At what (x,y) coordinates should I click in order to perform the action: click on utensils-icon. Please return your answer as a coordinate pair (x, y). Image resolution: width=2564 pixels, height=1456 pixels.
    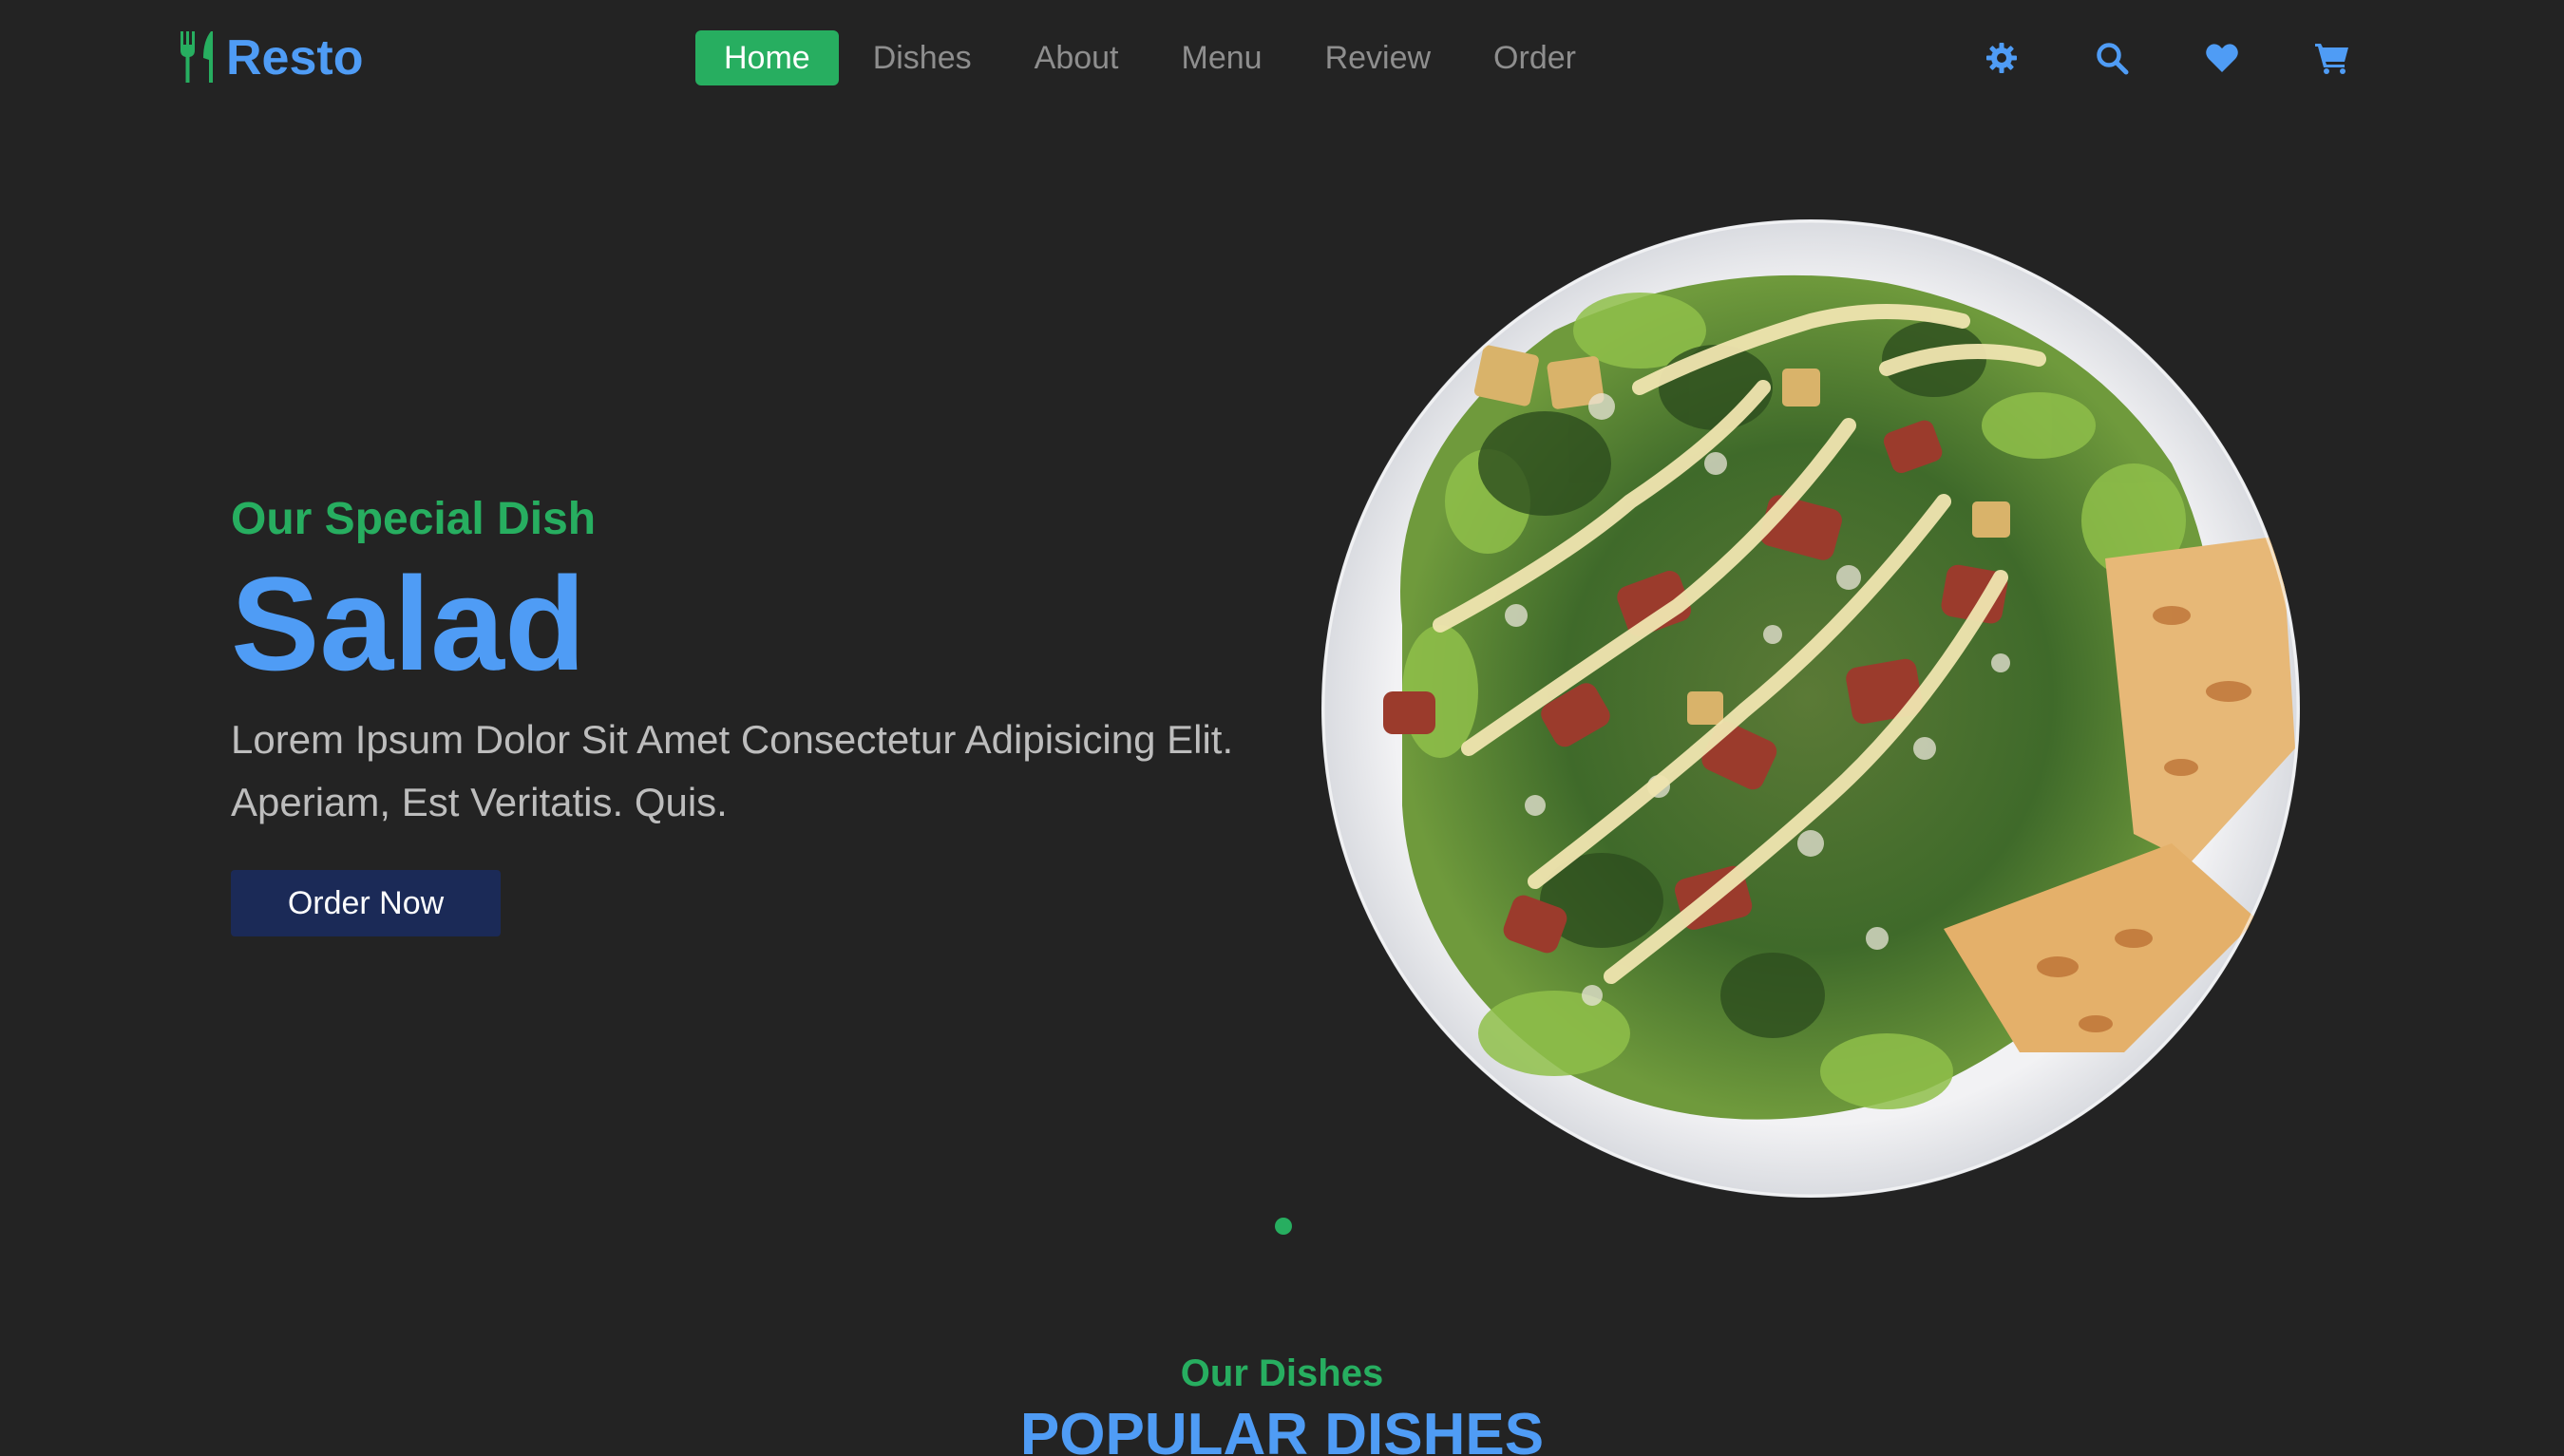
    Looking at the image, I should click on (196, 57).